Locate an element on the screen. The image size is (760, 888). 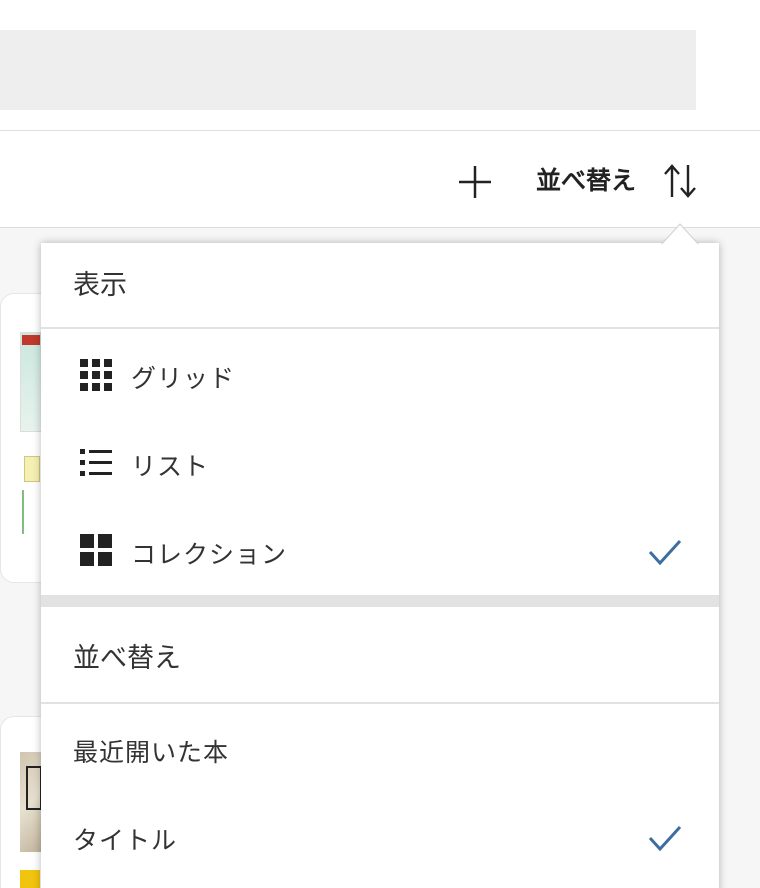
sort-section-header: 並べ替え is located at coordinates (380, 656).